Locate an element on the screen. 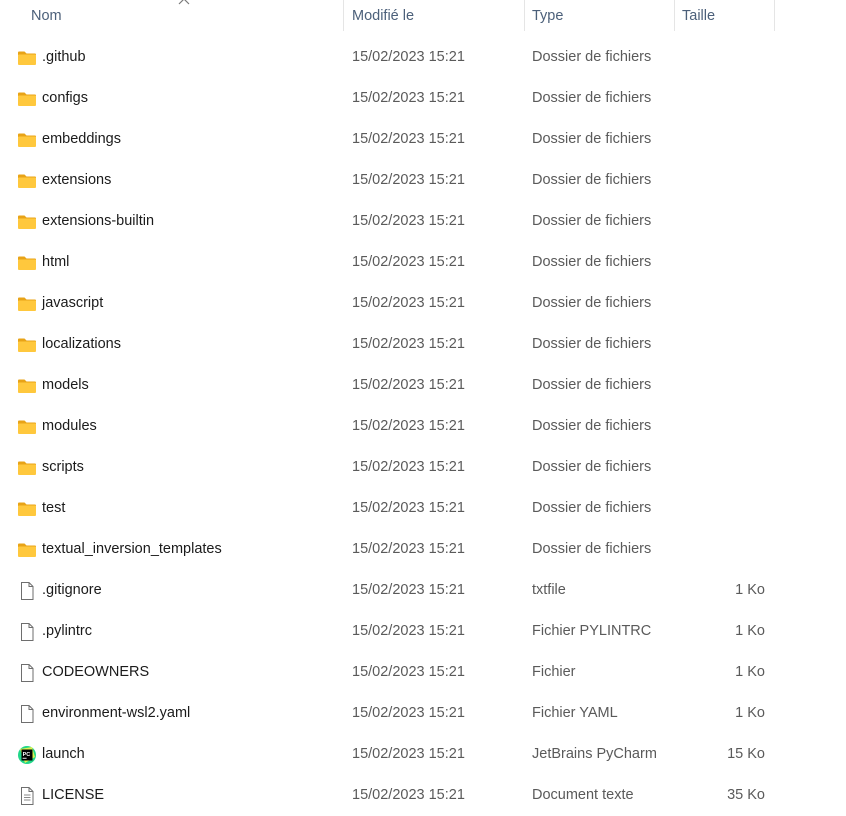  file-size: 35 Ko is located at coordinates (746, 795).